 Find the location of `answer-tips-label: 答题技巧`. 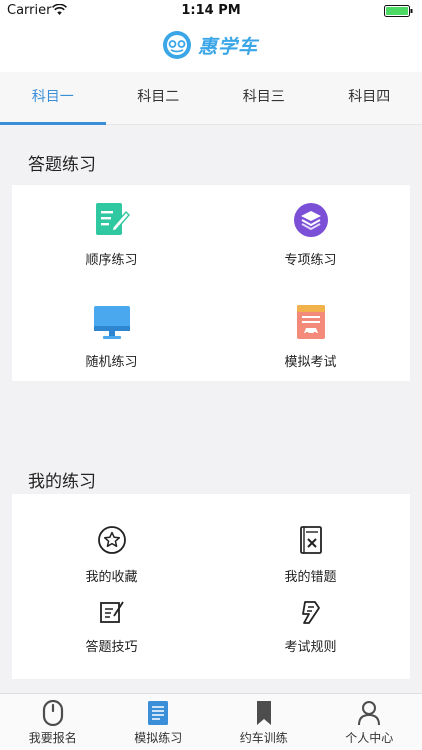

answer-tips-label: 答题技巧 is located at coordinates (111, 647).